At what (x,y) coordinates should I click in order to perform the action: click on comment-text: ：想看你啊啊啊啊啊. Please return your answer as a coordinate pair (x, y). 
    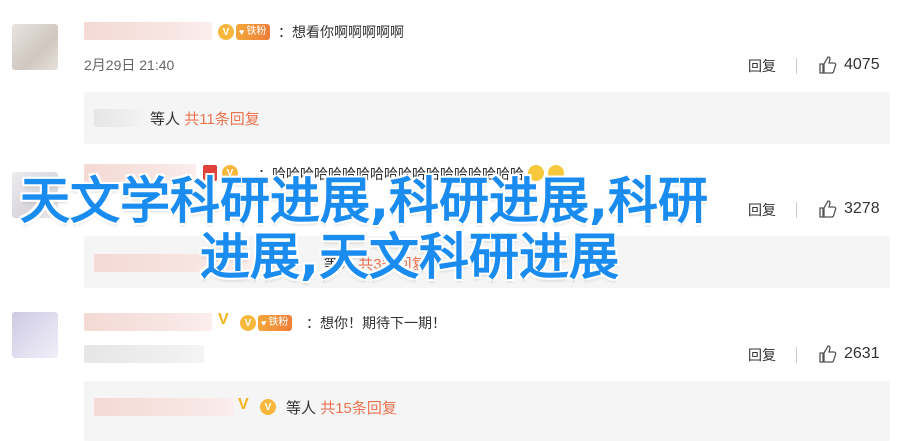
    Looking at the image, I should click on (341, 32).